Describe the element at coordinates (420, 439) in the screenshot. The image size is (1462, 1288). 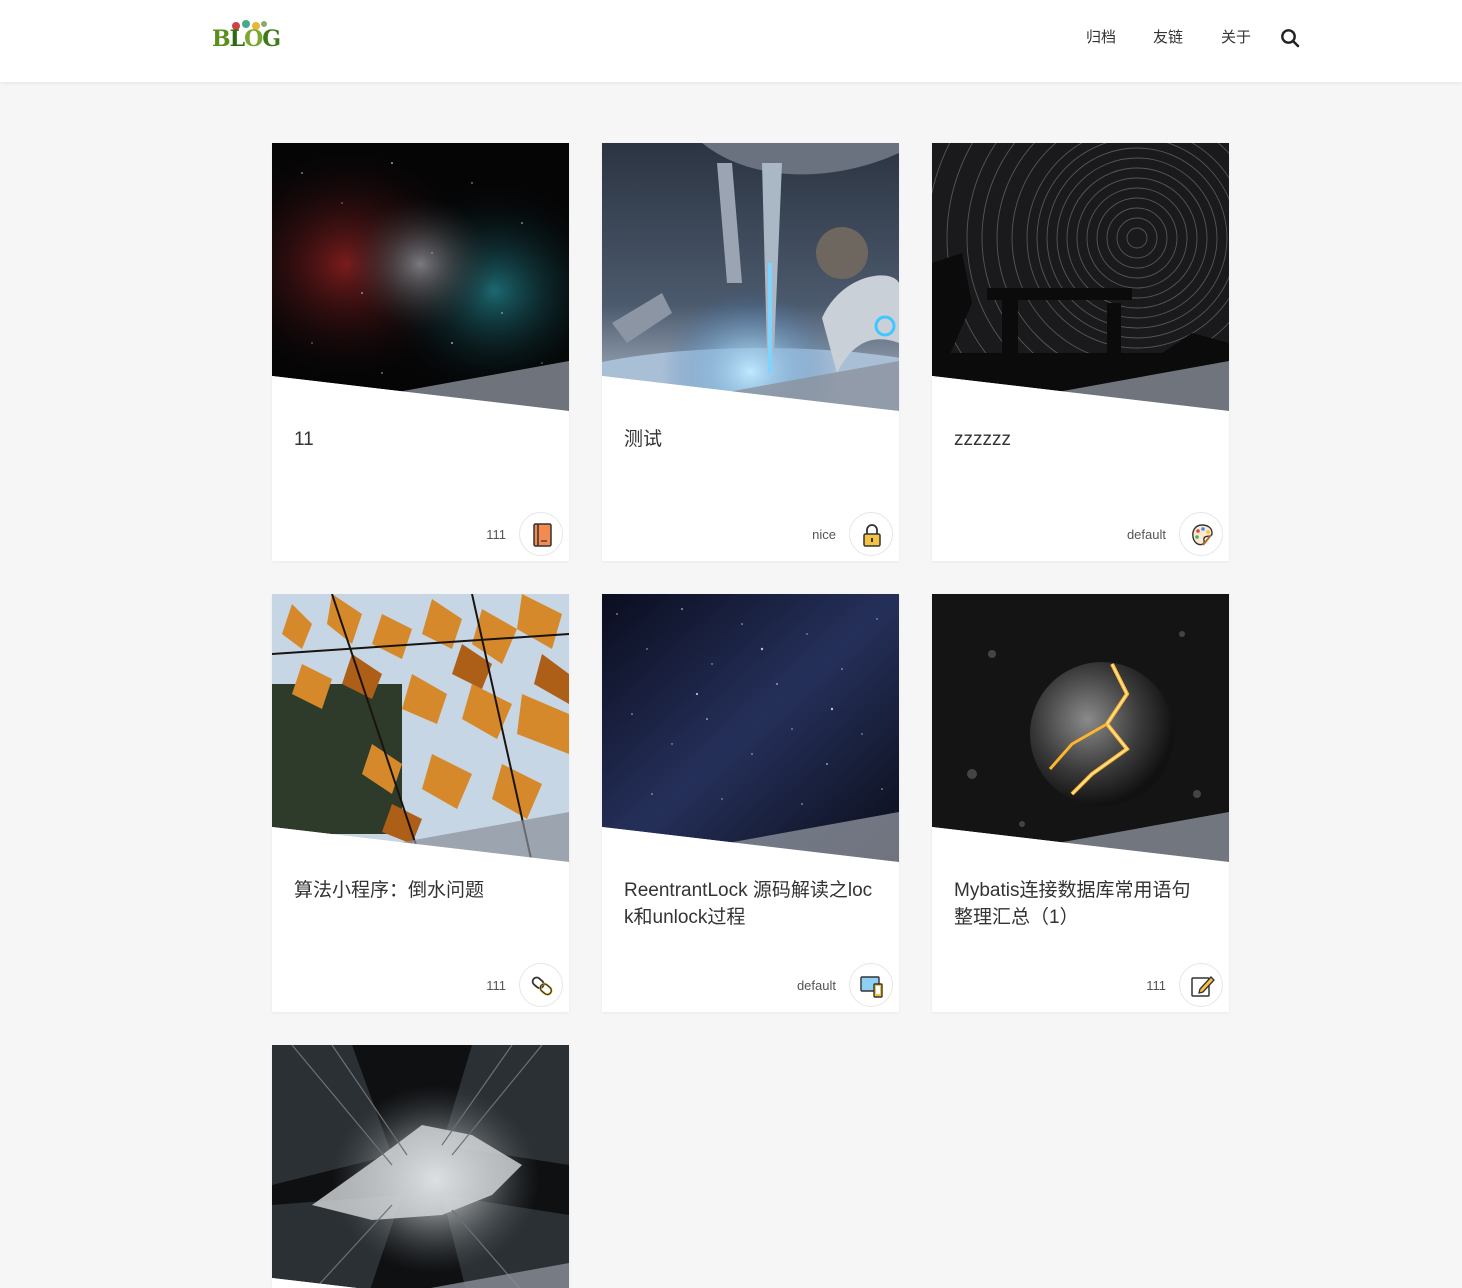
I see `post-title: 11` at that location.